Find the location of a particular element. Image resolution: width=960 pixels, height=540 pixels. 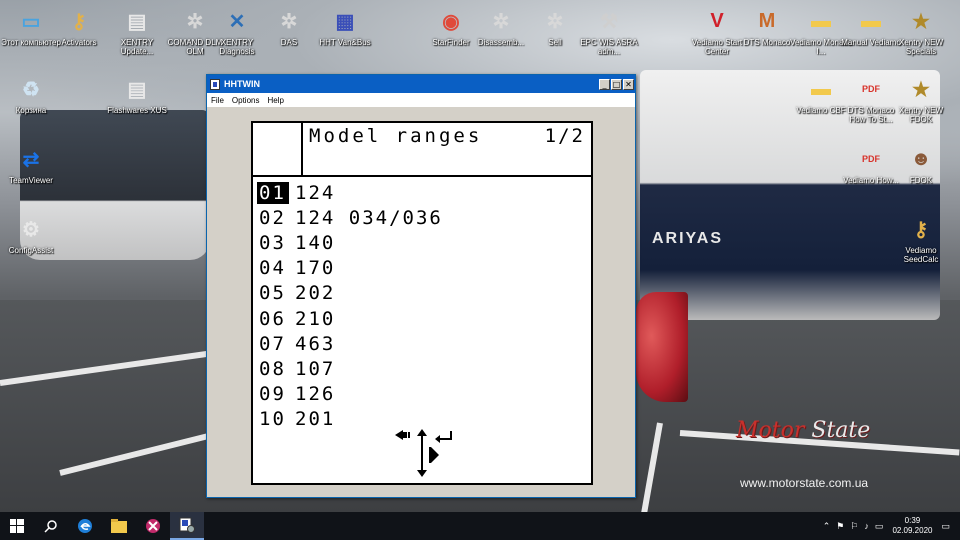

desktop-icon: ★ Xentry NEW Specials is located at coordinates (921, 31).